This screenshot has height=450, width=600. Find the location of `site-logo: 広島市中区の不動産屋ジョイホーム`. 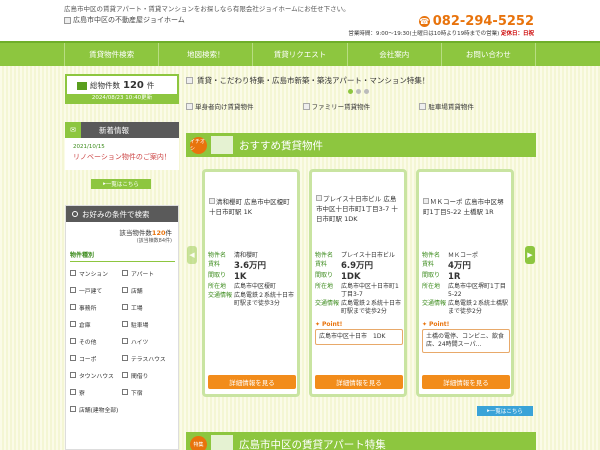

site-logo: 広島市中区の不動産屋ジョイホーム is located at coordinates (124, 20).